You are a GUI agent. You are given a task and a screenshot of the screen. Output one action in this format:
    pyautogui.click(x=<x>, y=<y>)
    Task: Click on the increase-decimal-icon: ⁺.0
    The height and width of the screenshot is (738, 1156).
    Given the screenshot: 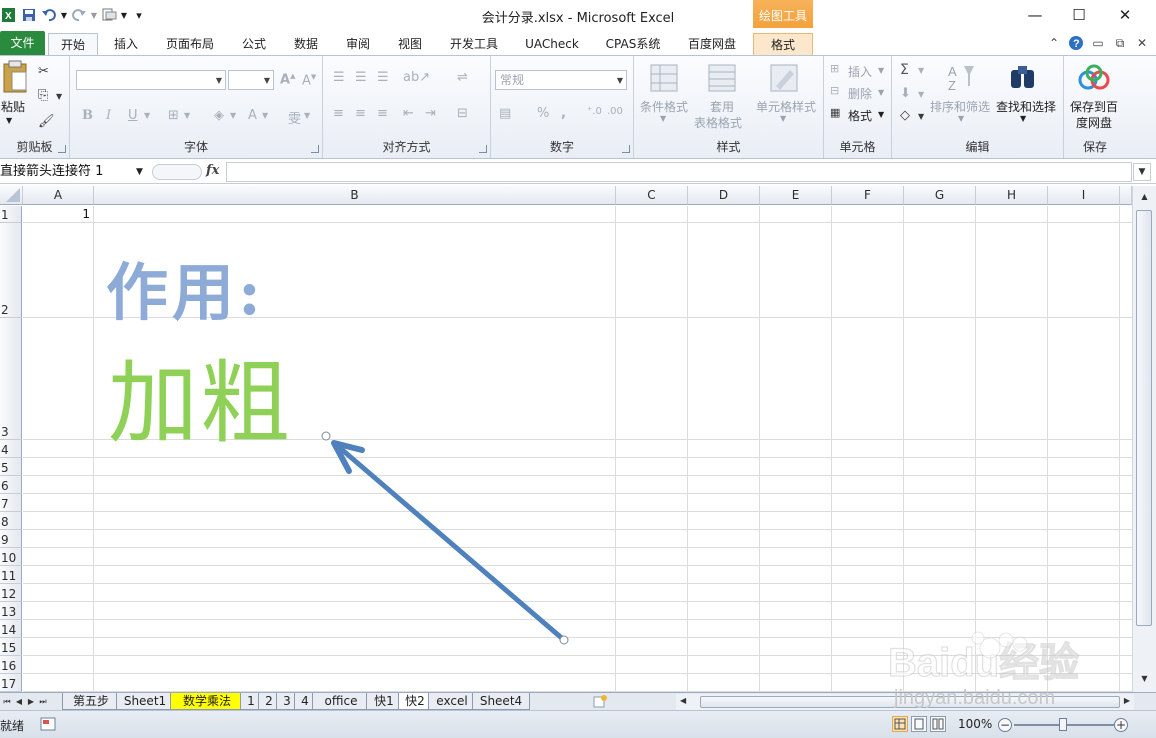 What is the action you would take?
    pyautogui.click(x=594, y=111)
    